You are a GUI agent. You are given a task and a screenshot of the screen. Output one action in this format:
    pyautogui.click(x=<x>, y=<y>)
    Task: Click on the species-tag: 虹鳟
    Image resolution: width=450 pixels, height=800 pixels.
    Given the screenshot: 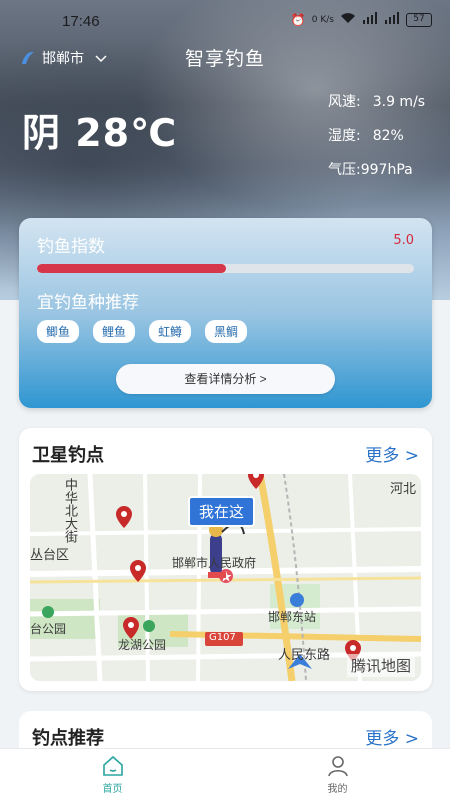 What is the action you would take?
    pyautogui.click(x=170, y=331)
    